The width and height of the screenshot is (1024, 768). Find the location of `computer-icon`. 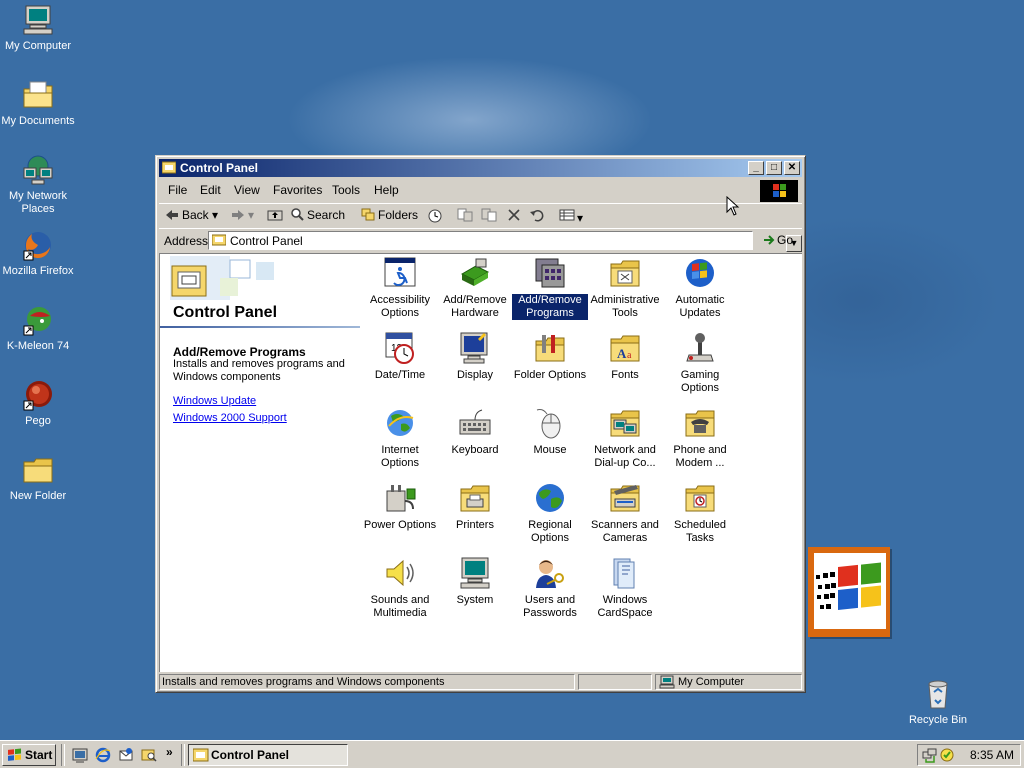

computer-icon is located at coordinates (667, 682).